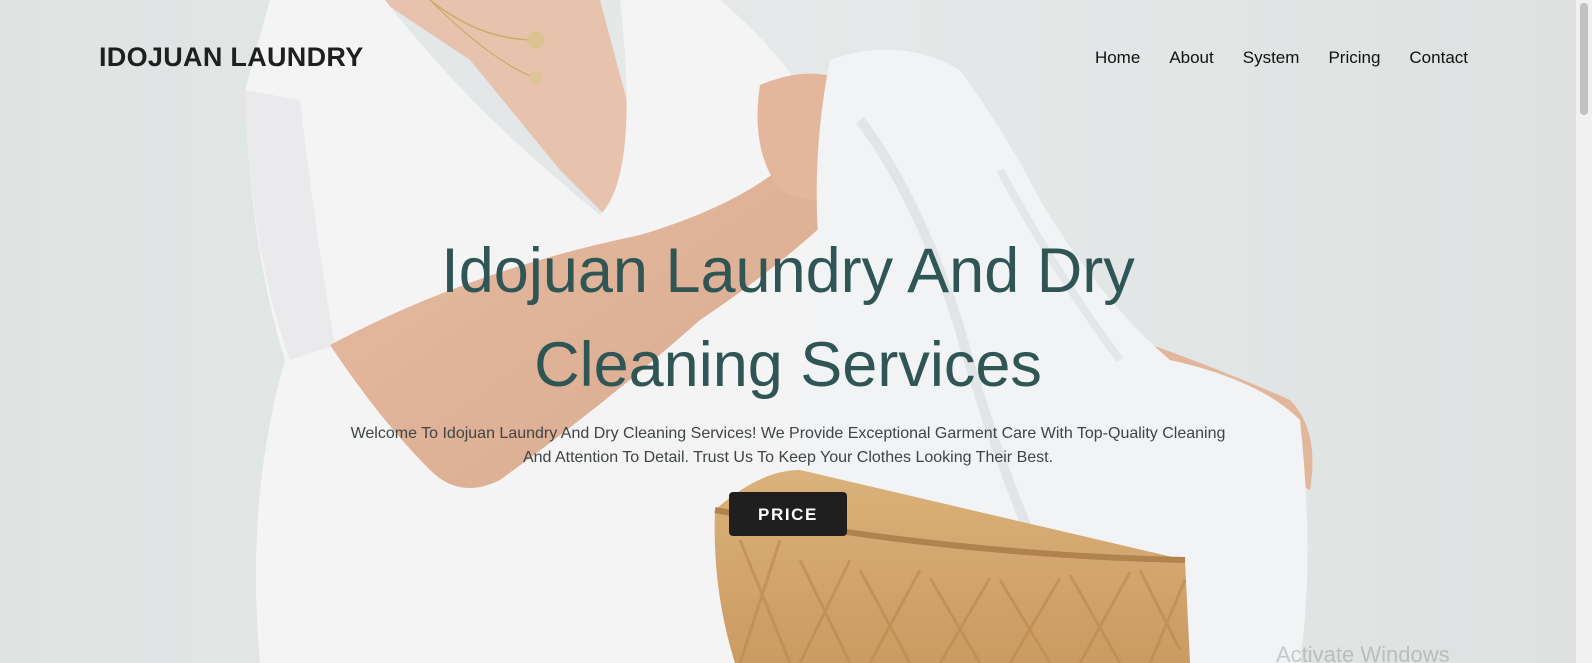  I want to click on nav-item-pricing: Pricing, so click(1339, 58).